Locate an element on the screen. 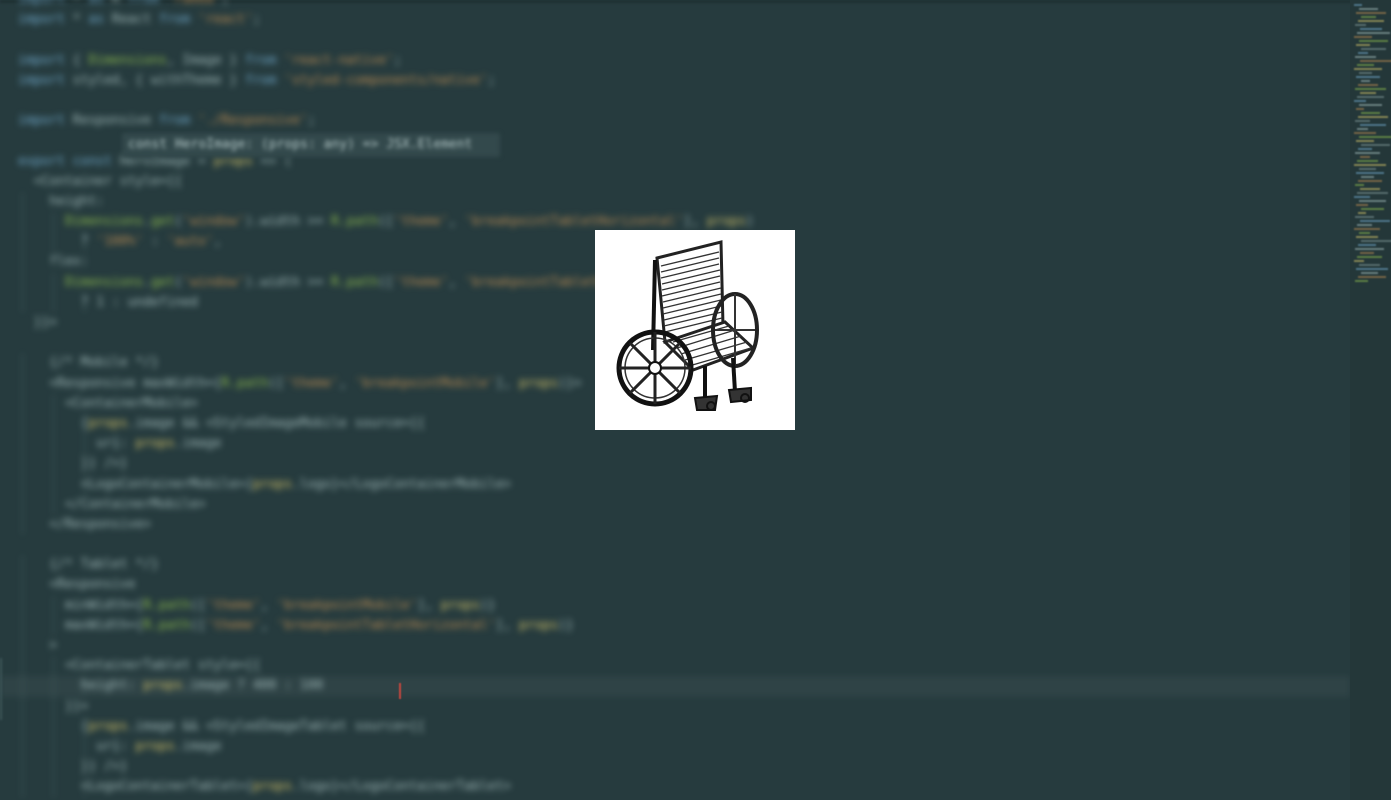 The image size is (1391, 800). code-text: ? 1 : undefined is located at coordinates (108, 302).